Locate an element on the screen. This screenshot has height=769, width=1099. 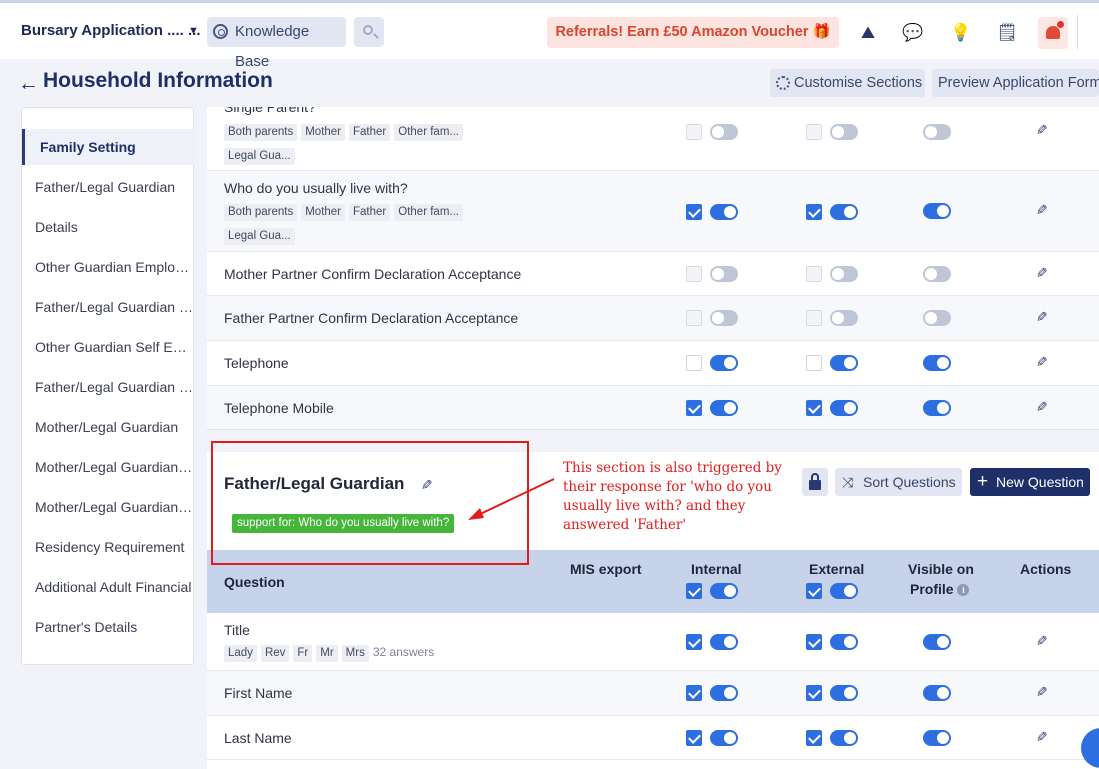
notes-icon: 🗒 is located at coordinates (1007, 33).